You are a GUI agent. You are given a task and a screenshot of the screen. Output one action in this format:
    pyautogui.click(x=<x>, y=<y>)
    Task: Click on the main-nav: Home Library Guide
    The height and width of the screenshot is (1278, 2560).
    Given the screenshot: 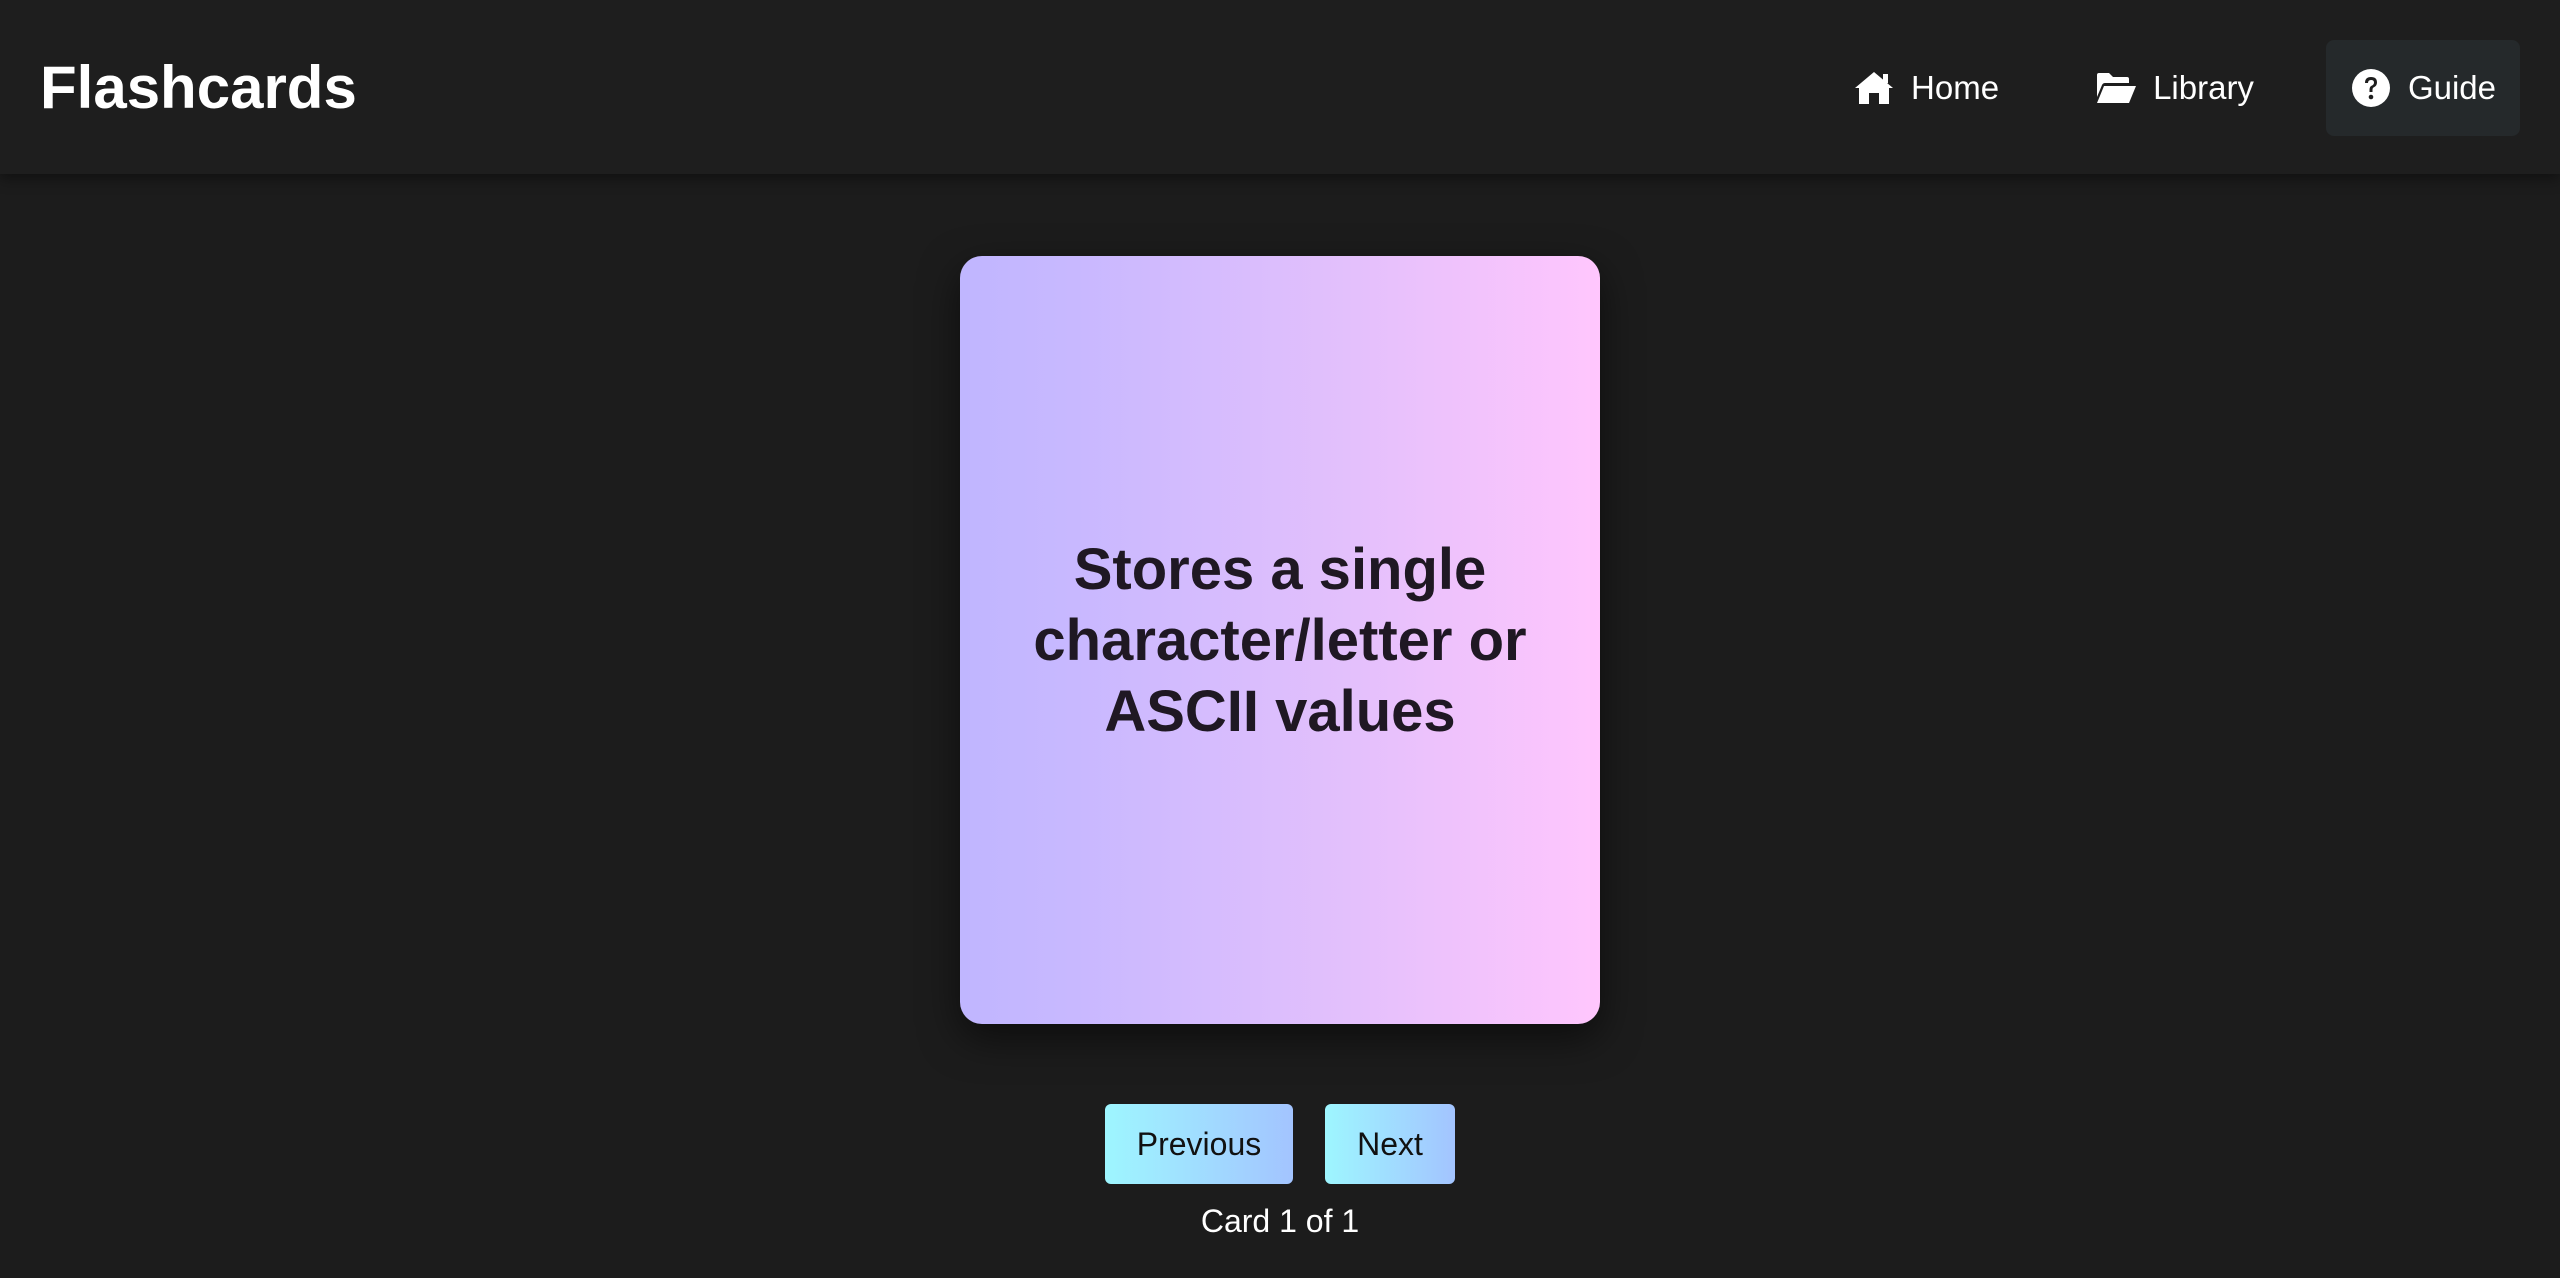 What is the action you would take?
    pyautogui.click(x=2150, y=88)
    